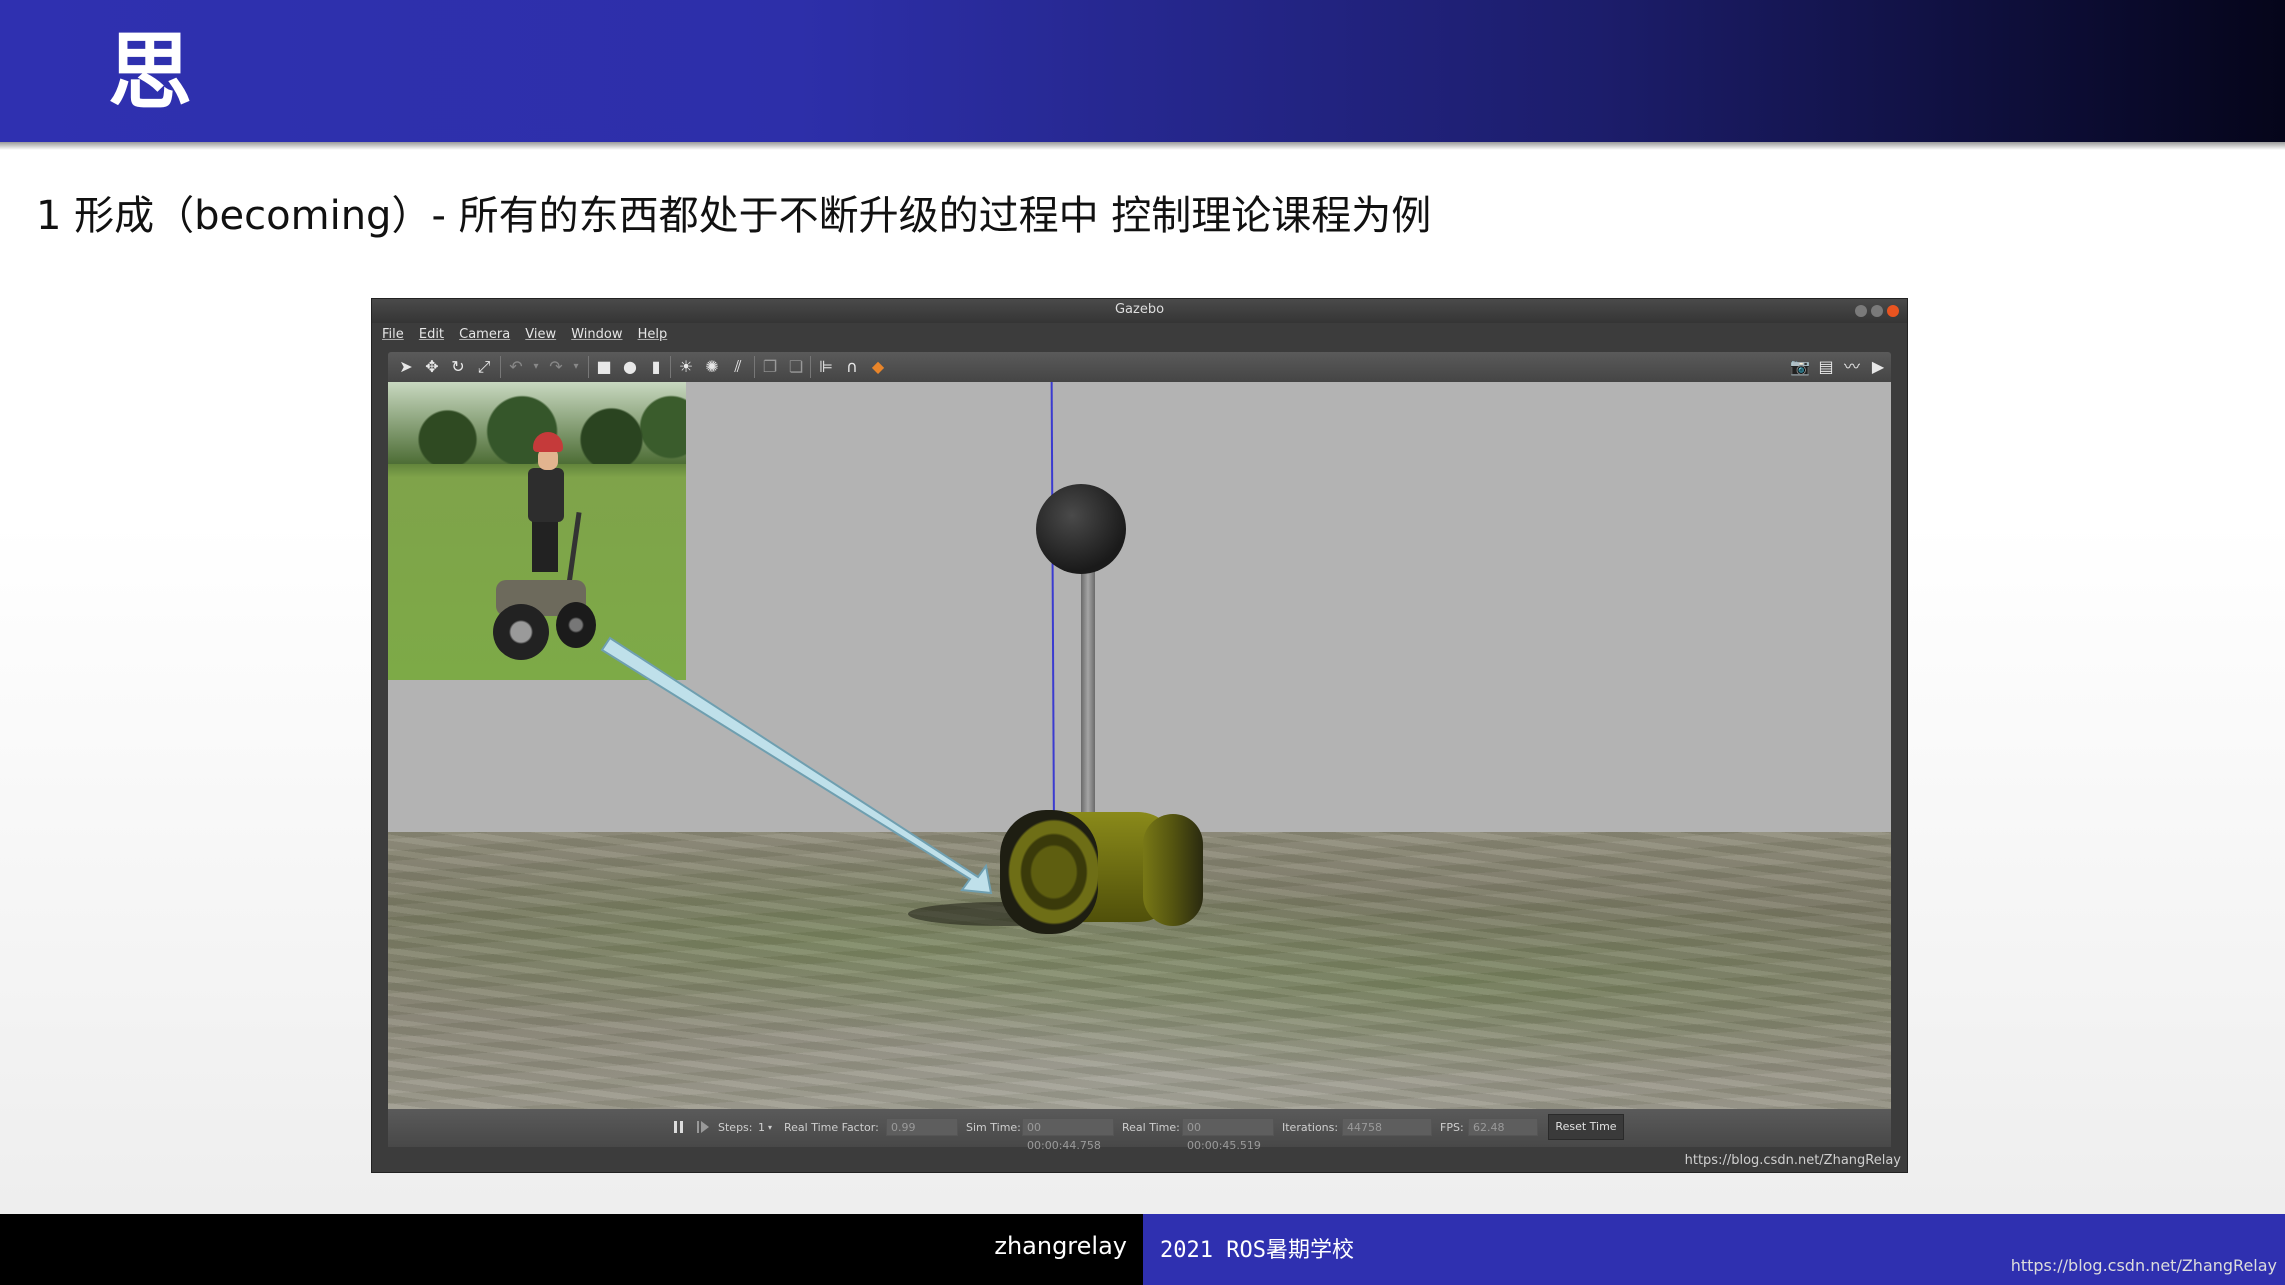 The height and width of the screenshot is (1285, 2285). I want to click on menu-help: Help, so click(653, 334).